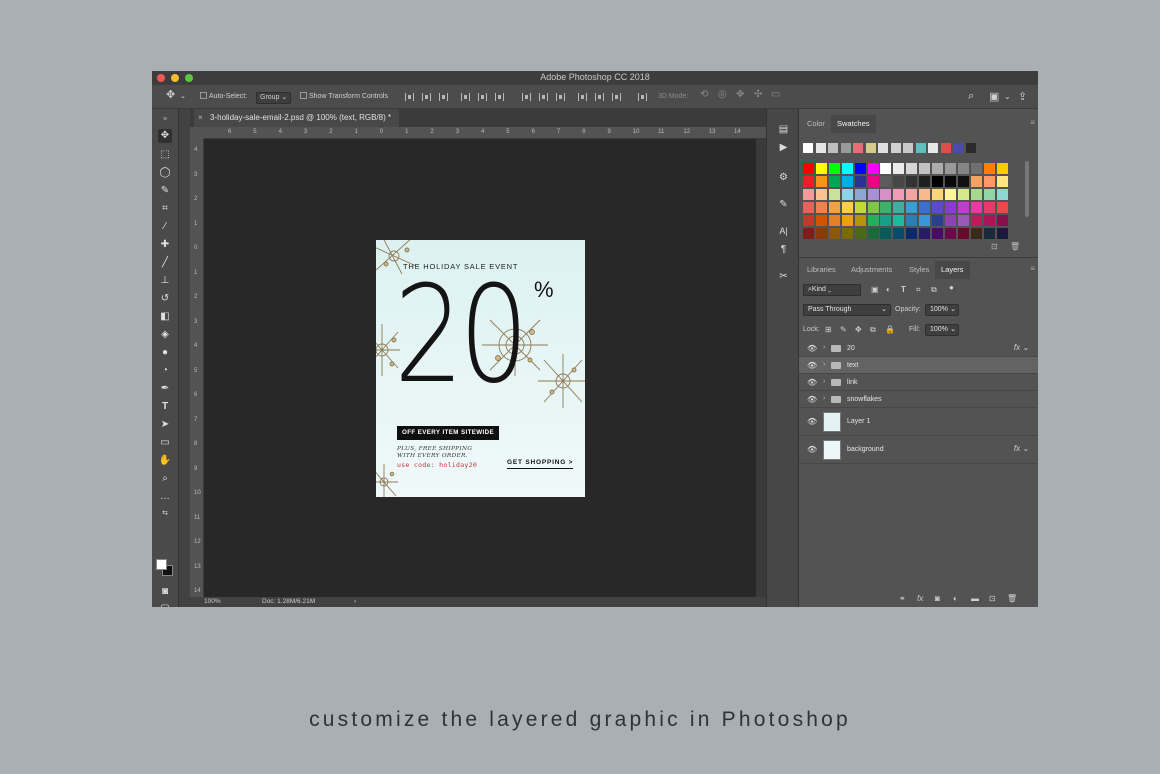  What do you see at coordinates (499, 97) in the screenshot?
I see `align-right-icon` at bounding box center [499, 97].